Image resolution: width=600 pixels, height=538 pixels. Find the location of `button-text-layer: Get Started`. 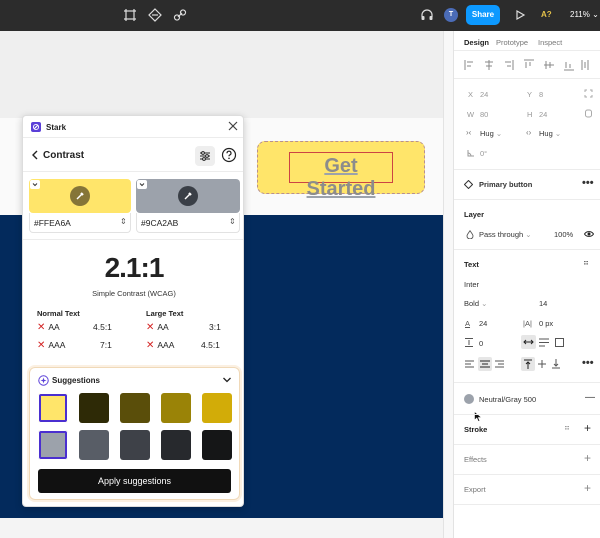

button-text-layer: Get Started is located at coordinates (341, 178).